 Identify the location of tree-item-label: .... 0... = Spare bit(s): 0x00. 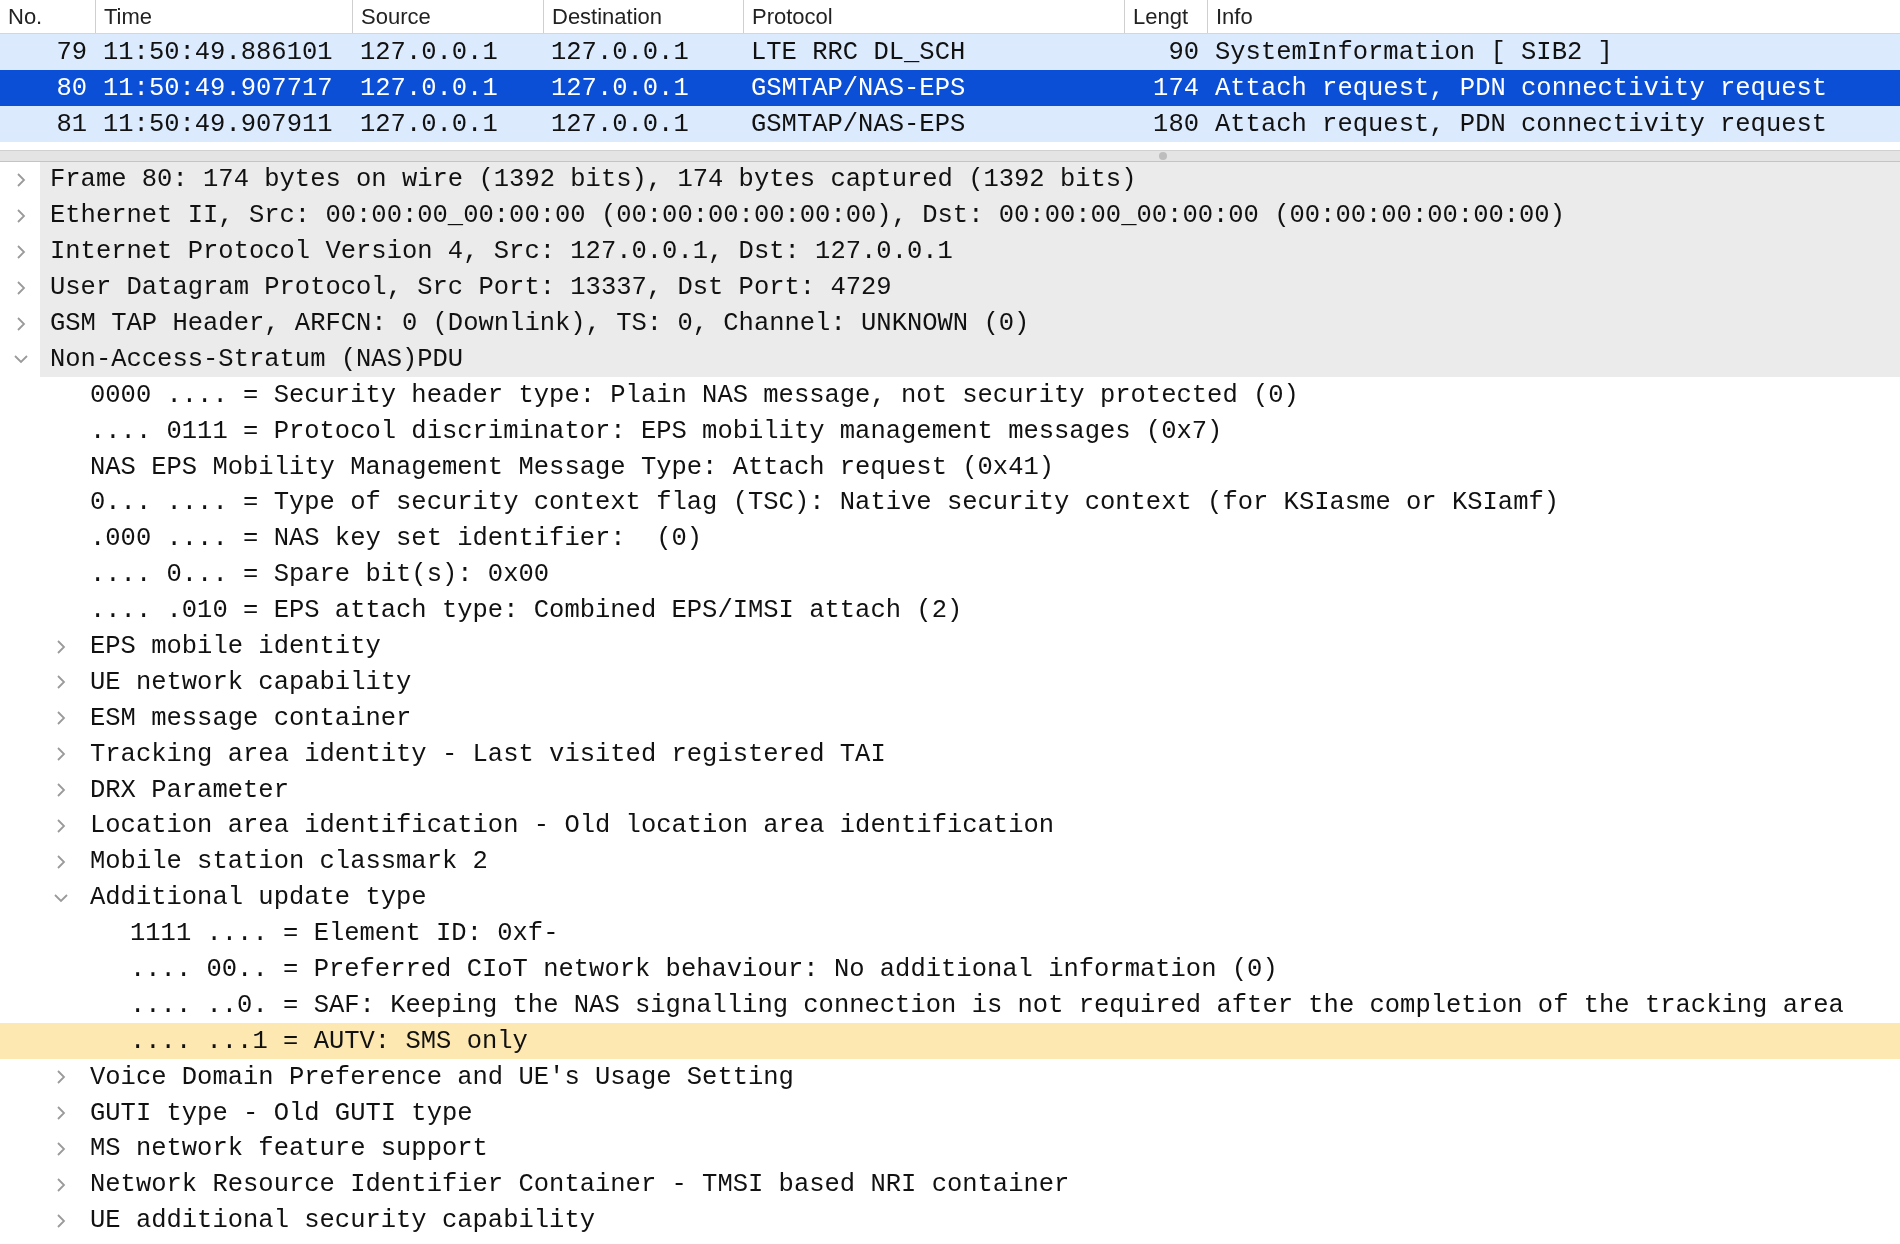
(320, 575).